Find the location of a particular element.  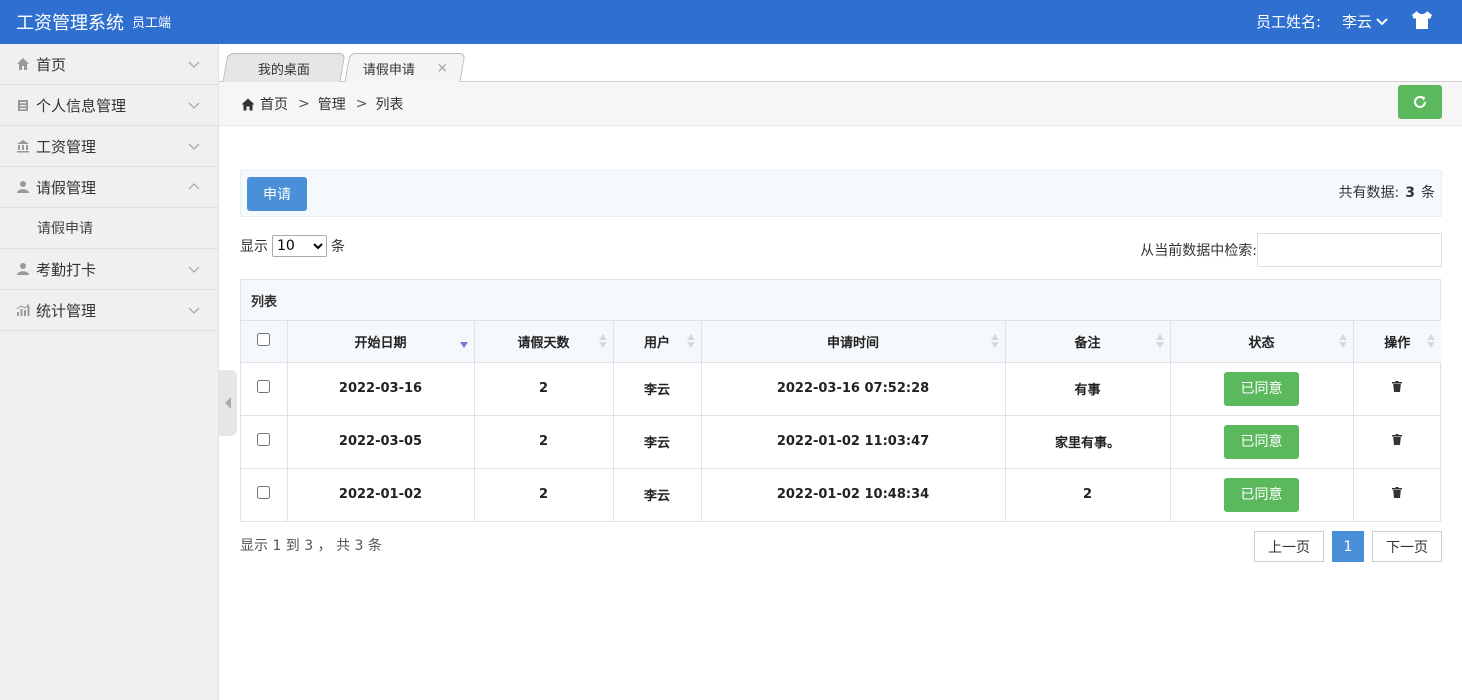

table-header-row: 开始日期 请假天数 用户 申请时间 备注 状态 操作 is located at coordinates (841, 342).